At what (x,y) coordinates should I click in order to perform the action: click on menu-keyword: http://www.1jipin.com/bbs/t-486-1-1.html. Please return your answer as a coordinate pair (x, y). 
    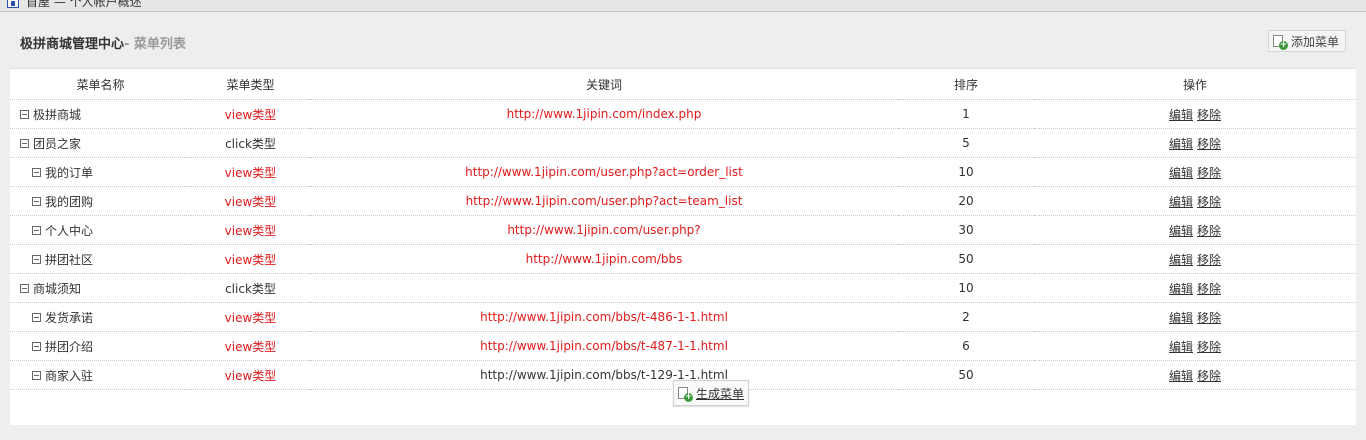
    Looking at the image, I should click on (604, 317).